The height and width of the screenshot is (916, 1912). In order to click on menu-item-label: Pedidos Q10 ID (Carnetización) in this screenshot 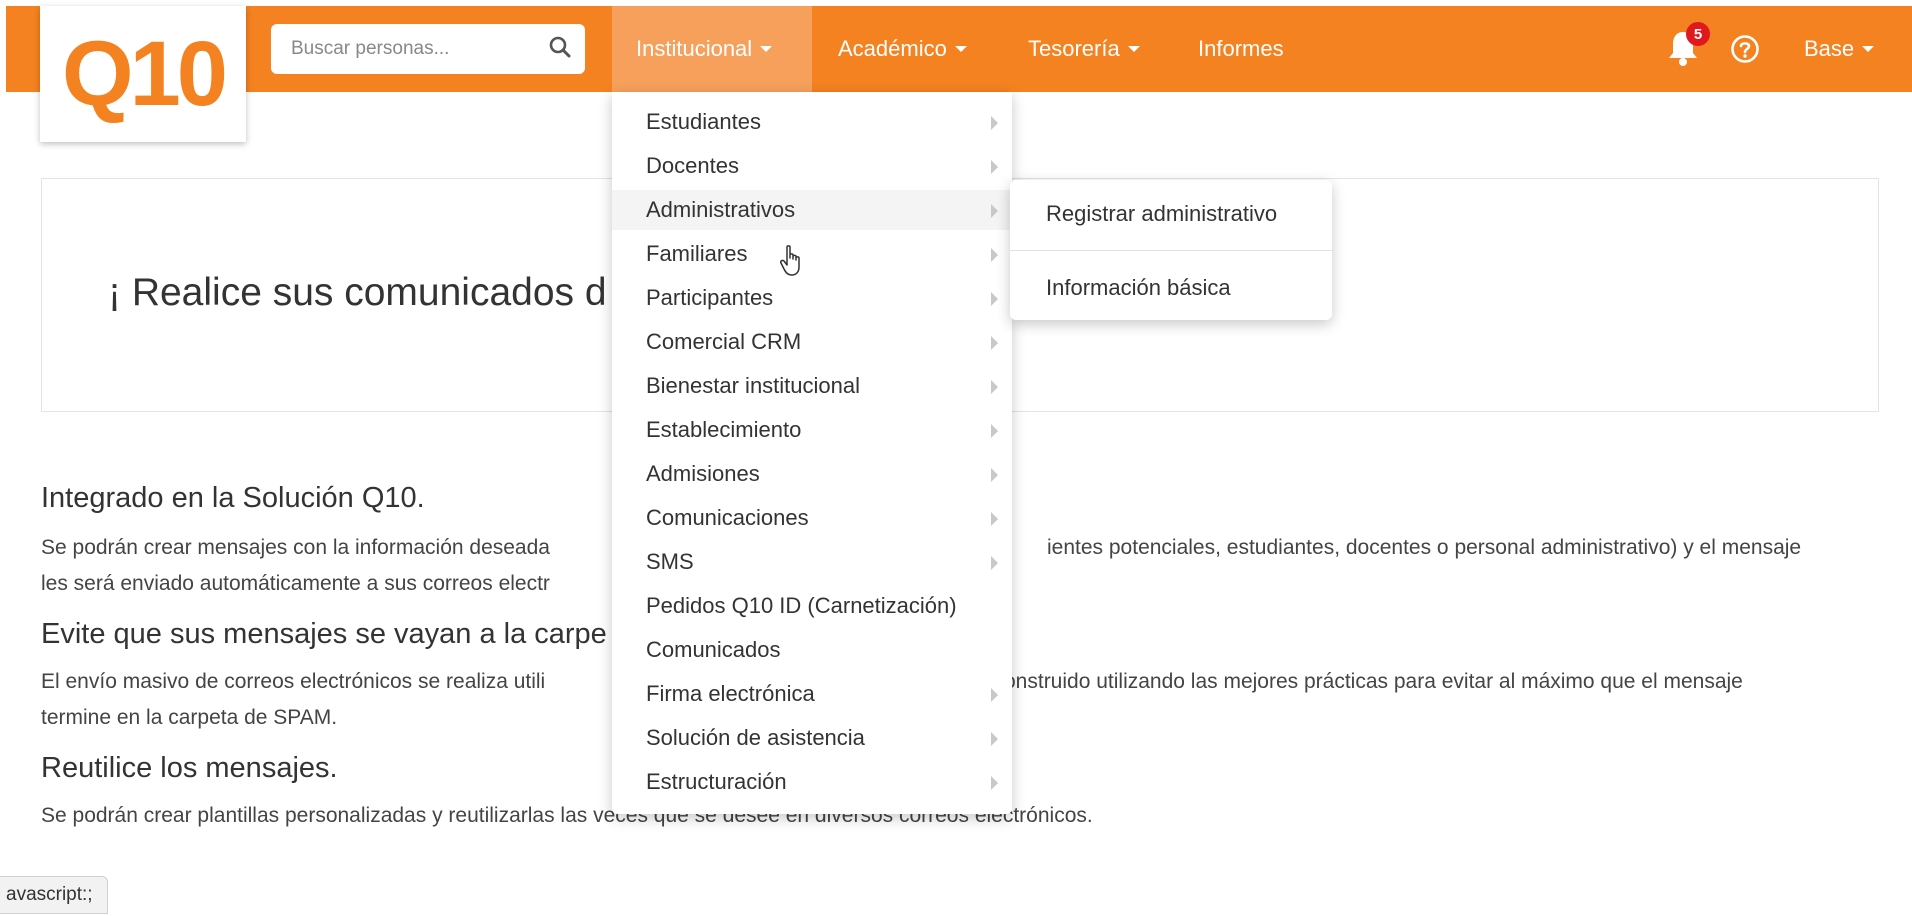, I will do `click(801, 605)`.